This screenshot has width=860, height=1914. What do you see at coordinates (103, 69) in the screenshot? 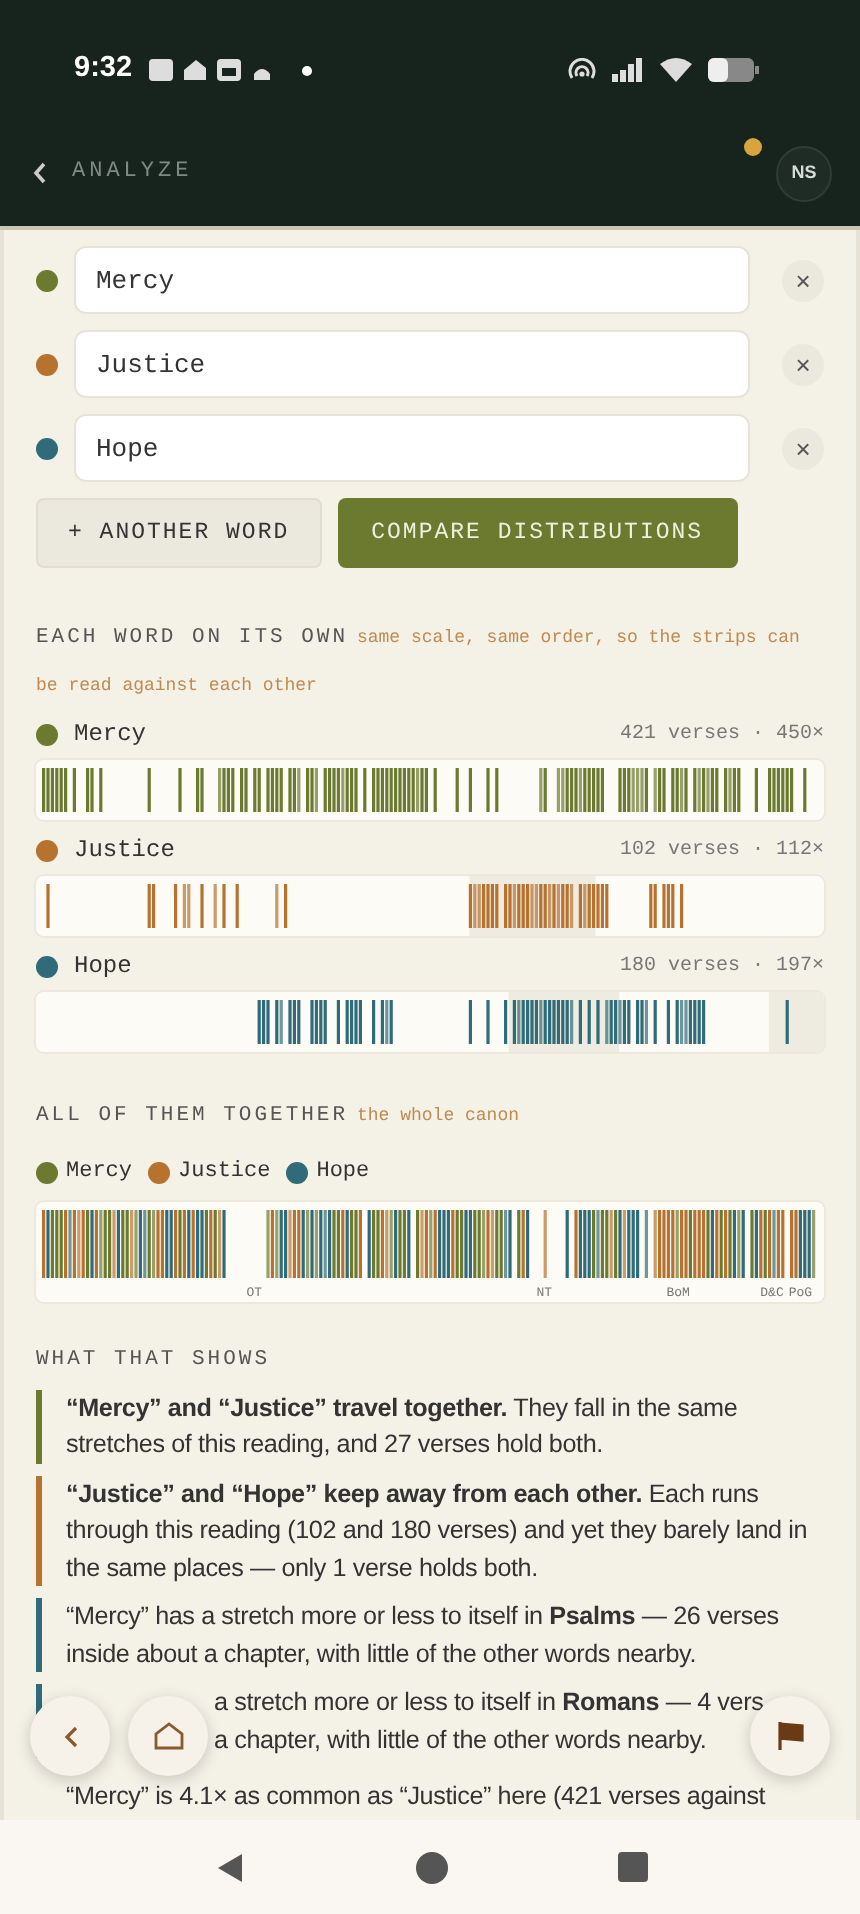
I see `status-time: 9:32` at bounding box center [103, 69].